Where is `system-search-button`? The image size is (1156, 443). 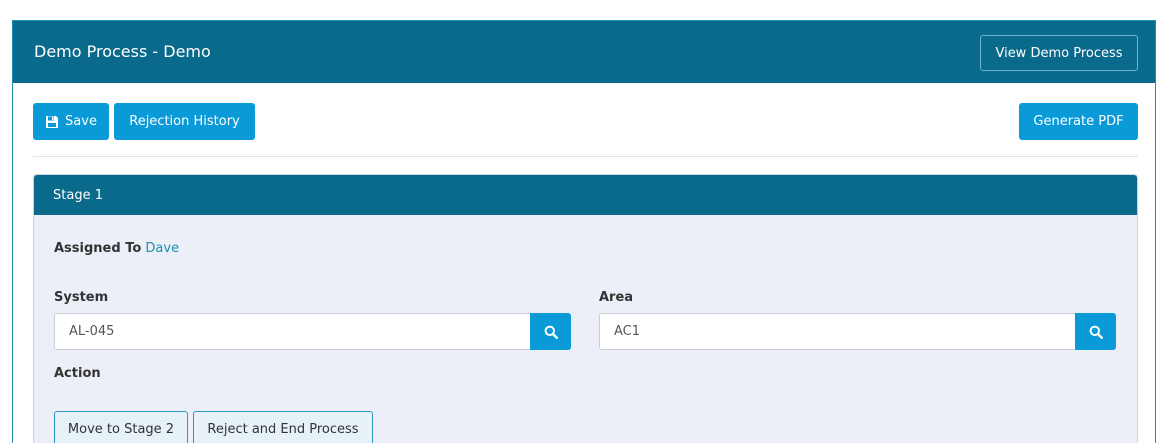
system-search-button is located at coordinates (550, 331).